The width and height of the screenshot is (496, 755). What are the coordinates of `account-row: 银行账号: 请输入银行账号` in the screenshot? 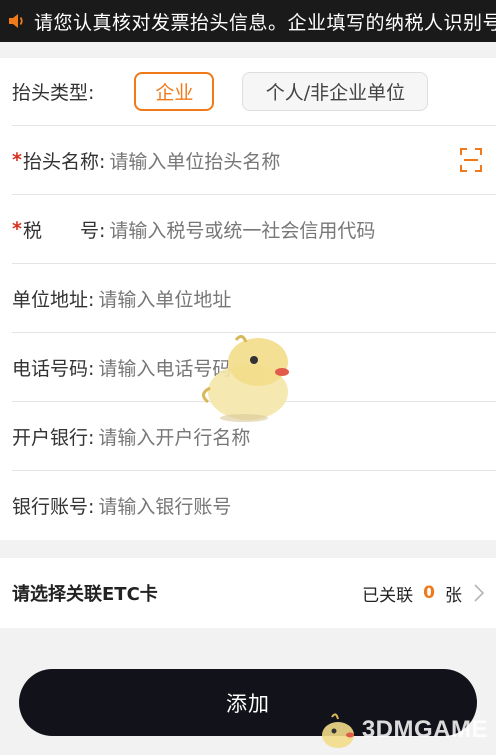 It's located at (254, 505).